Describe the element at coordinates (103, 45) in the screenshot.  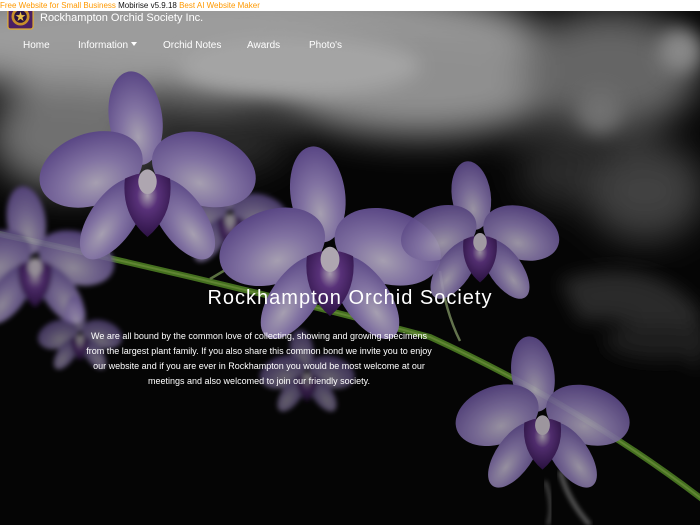
I see `nav-information-label: Information` at that location.